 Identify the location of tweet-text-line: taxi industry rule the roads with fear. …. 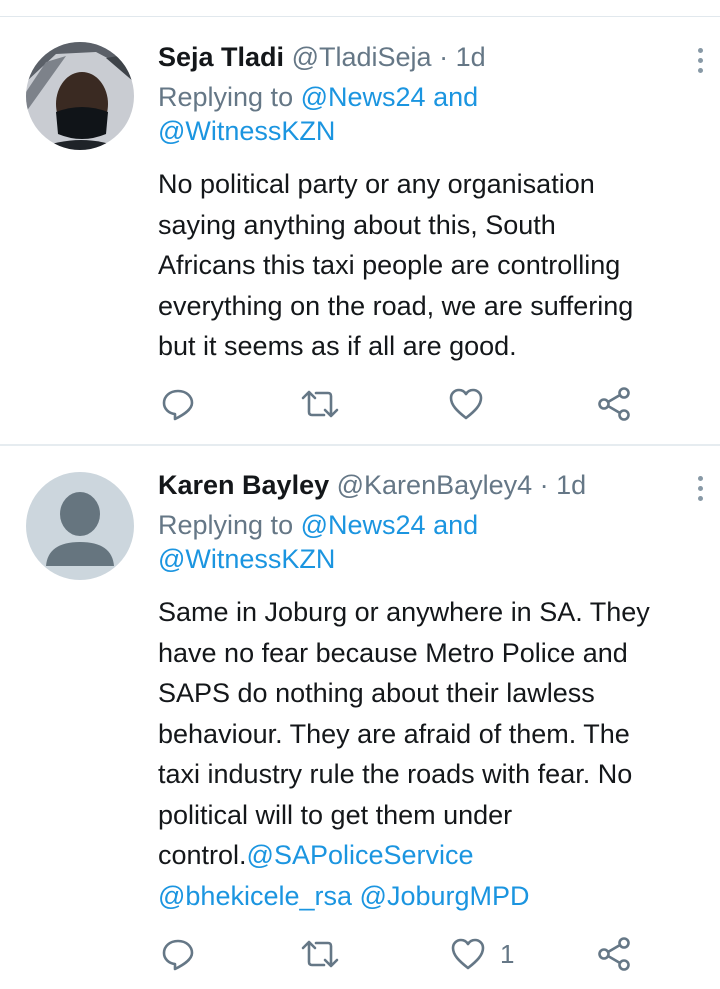
(395, 774).